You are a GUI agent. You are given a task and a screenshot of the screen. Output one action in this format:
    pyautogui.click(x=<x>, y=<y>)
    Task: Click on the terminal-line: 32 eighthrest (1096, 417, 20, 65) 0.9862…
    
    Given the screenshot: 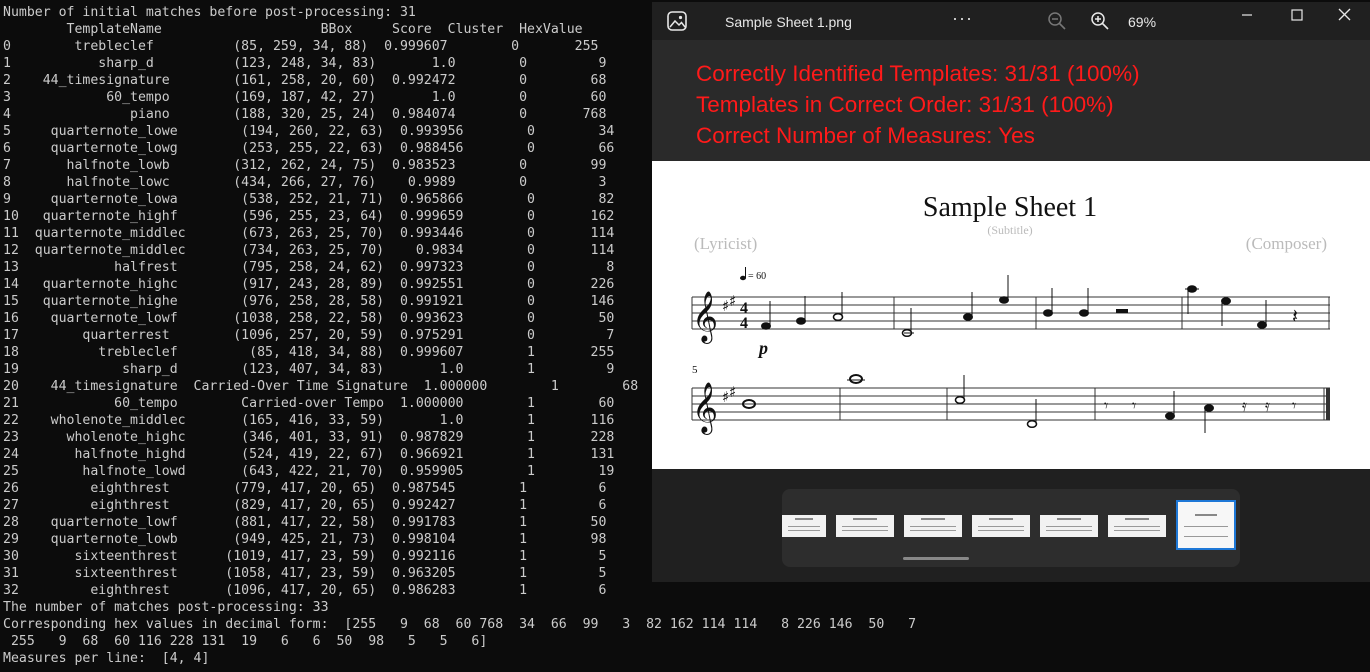 What is the action you would take?
    pyautogui.click(x=305, y=590)
    